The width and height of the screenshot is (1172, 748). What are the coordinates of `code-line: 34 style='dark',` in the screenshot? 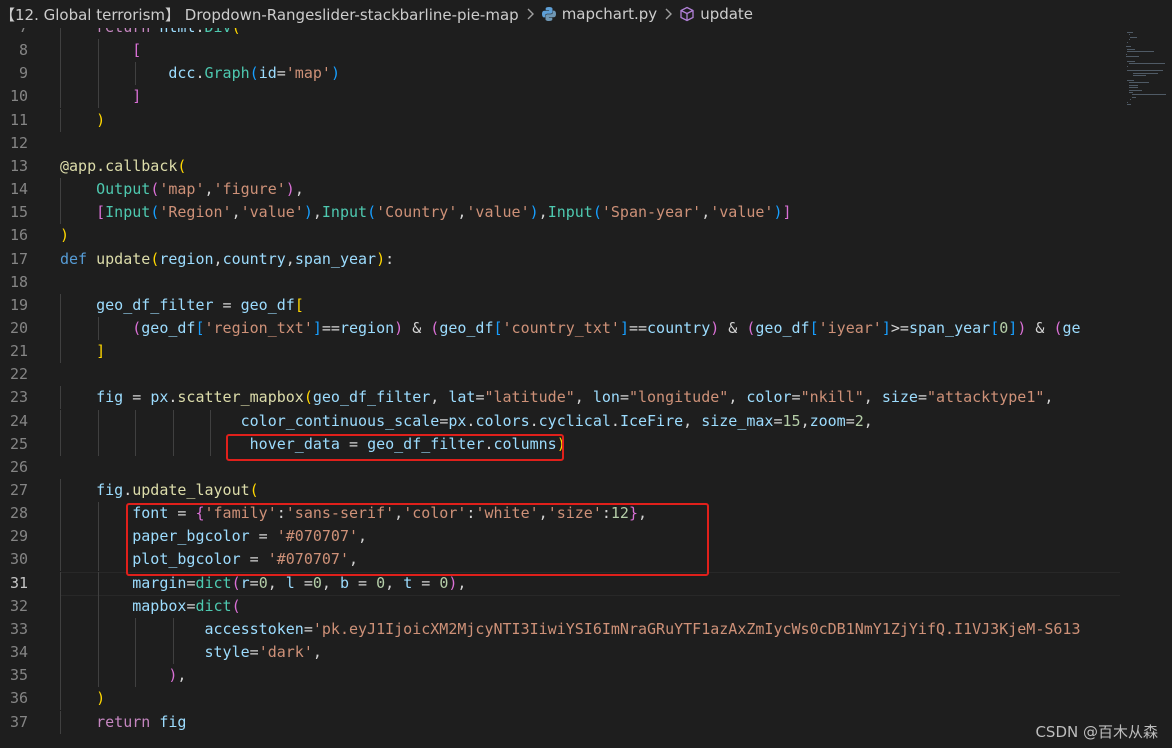 It's located at (560, 653).